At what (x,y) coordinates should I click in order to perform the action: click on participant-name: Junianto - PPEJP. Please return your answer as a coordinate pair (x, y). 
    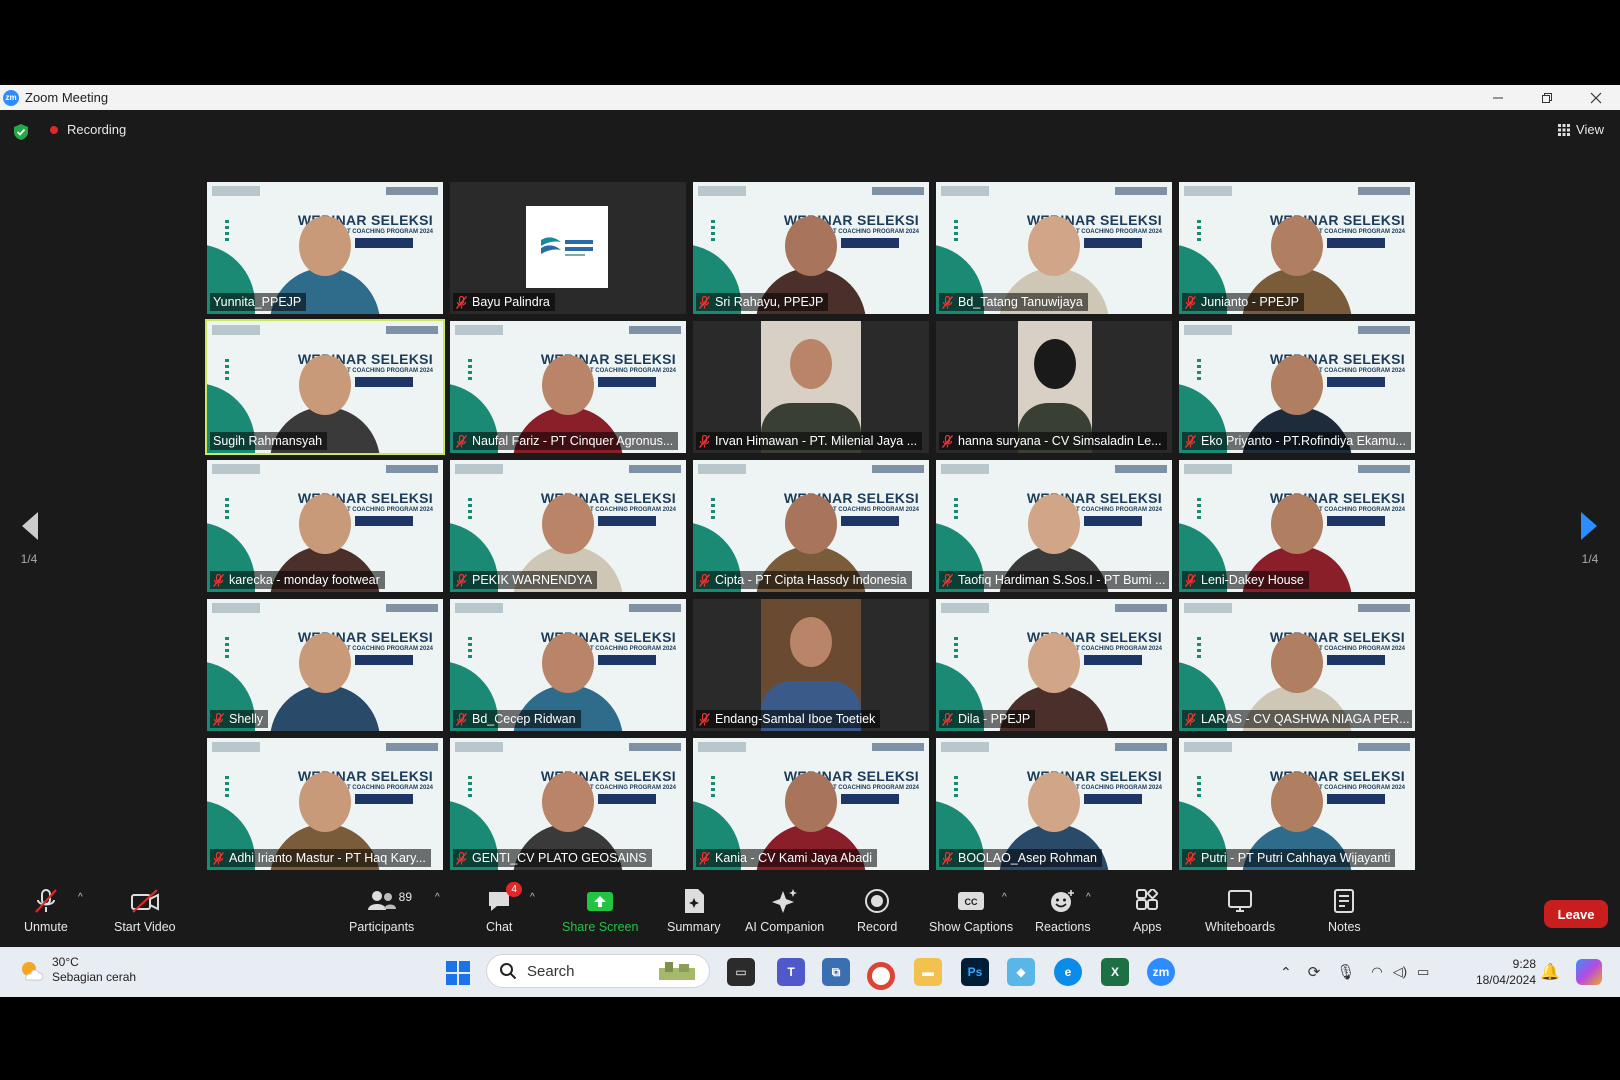
    Looking at the image, I should click on (1250, 302).